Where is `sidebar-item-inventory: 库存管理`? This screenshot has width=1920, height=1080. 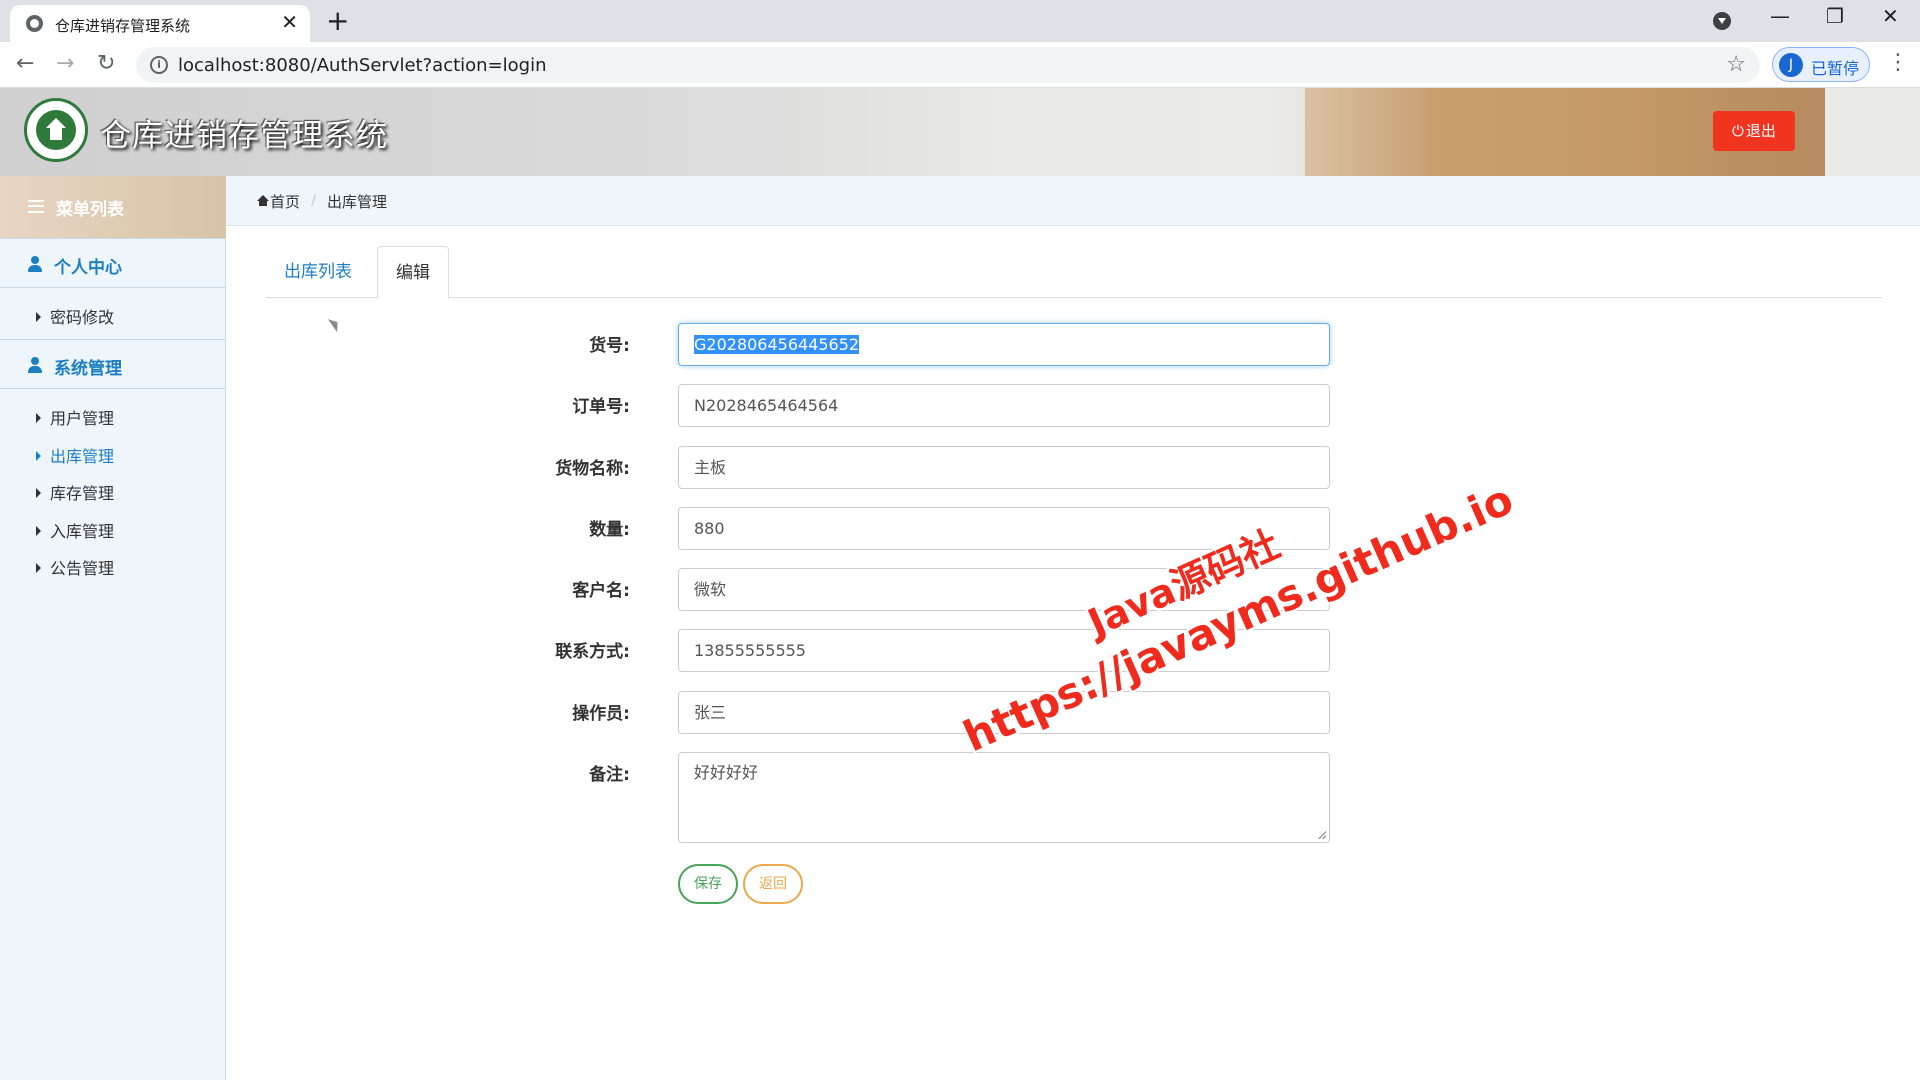 sidebar-item-inventory: 库存管理 is located at coordinates (75, 492).